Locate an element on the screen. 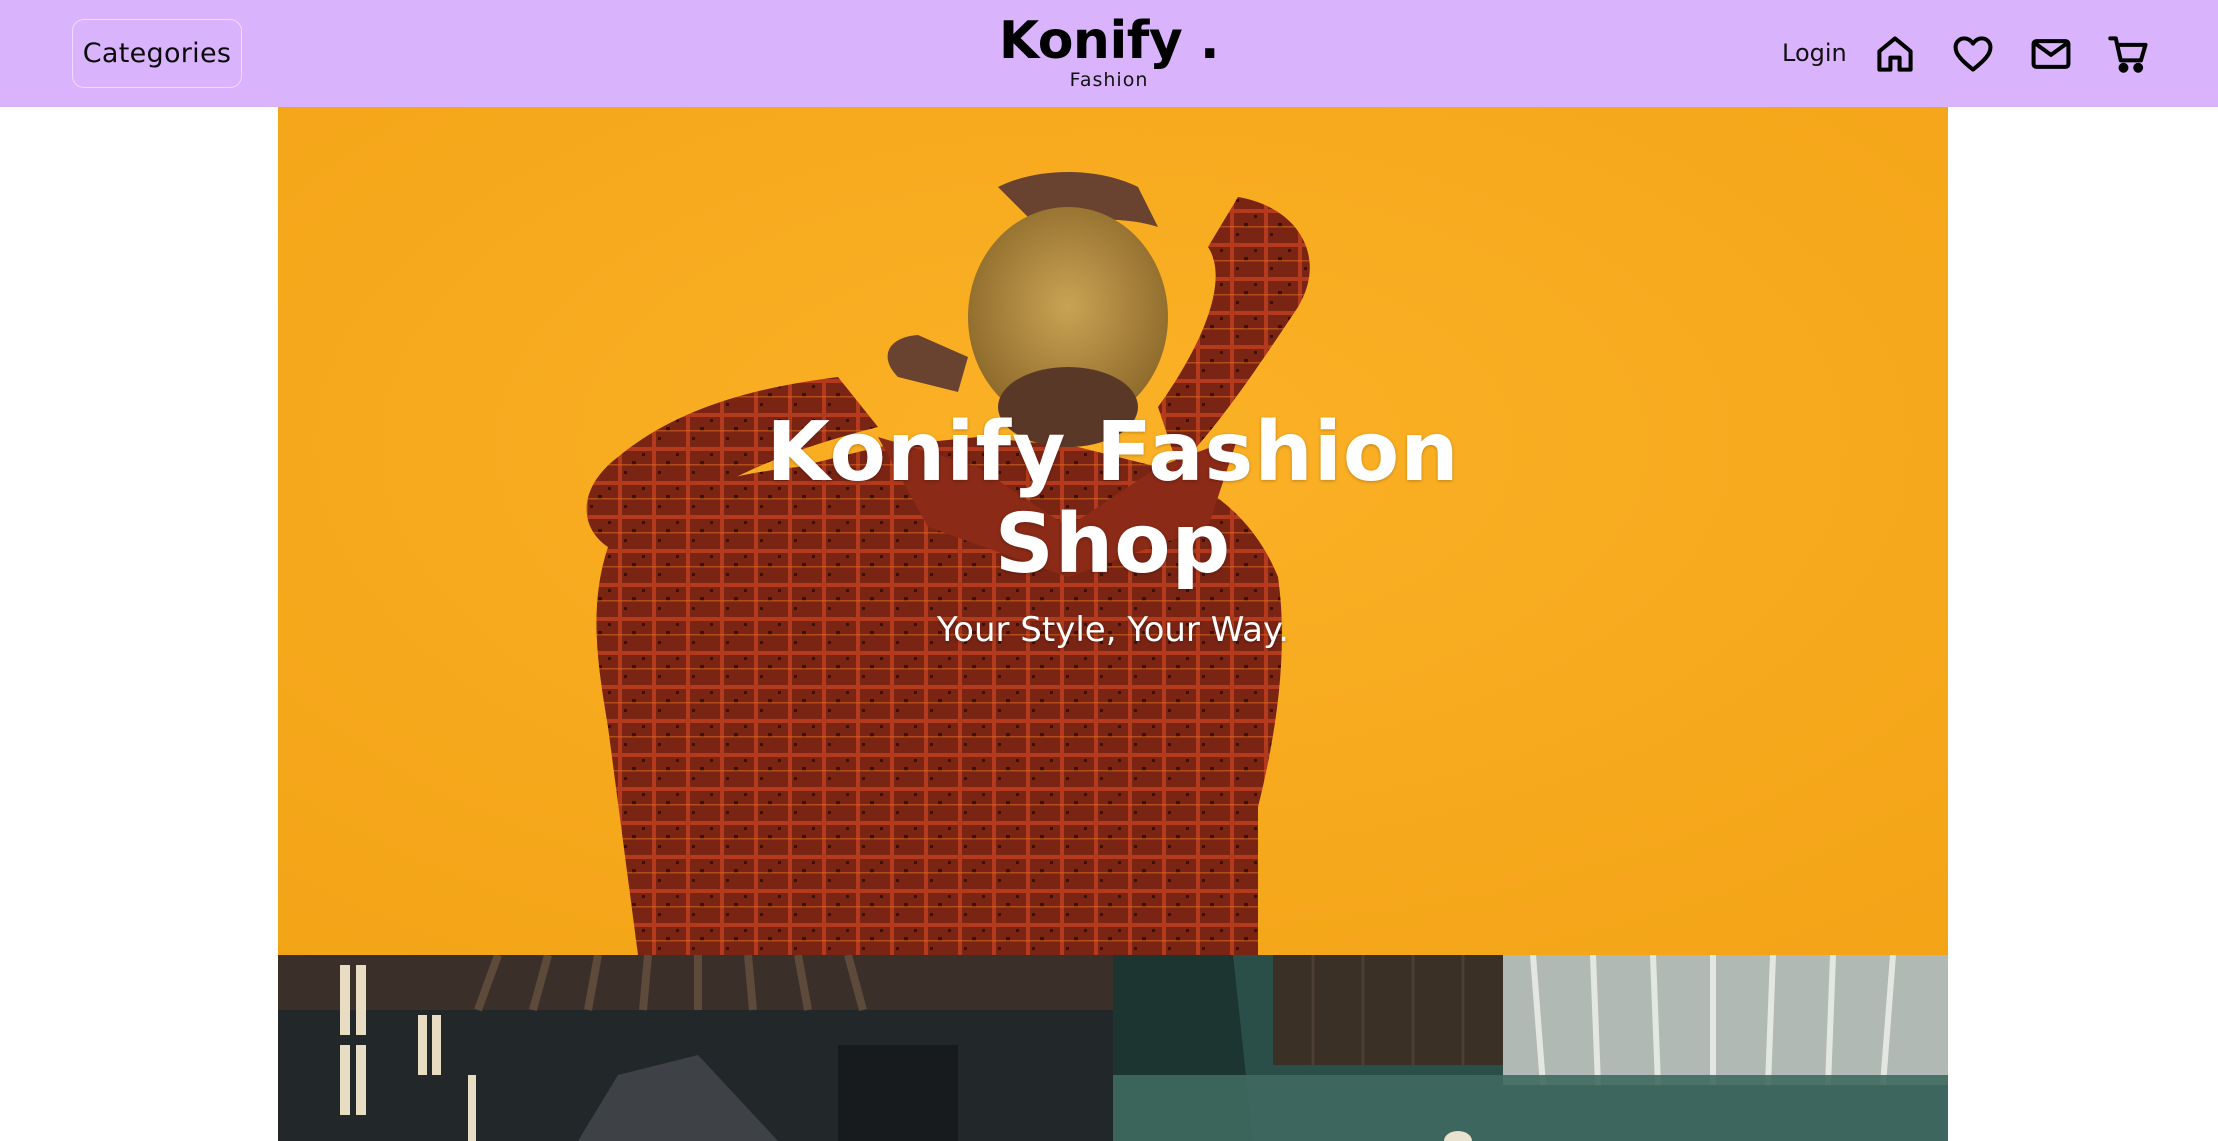 The image size is (2218, 1141). gallery-image-loft is located at coordinates (695, 1048).